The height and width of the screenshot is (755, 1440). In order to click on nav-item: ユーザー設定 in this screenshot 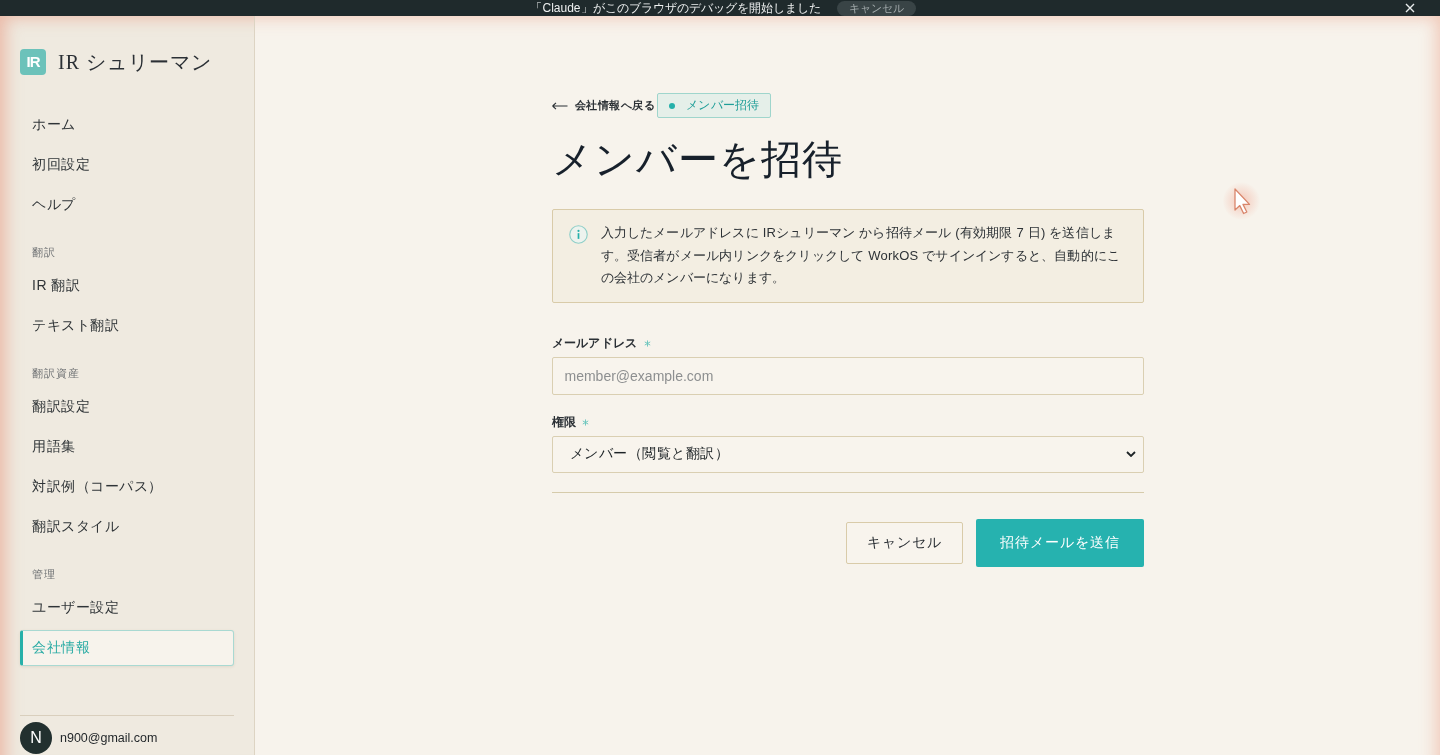, I will do `click(127, 608)`.